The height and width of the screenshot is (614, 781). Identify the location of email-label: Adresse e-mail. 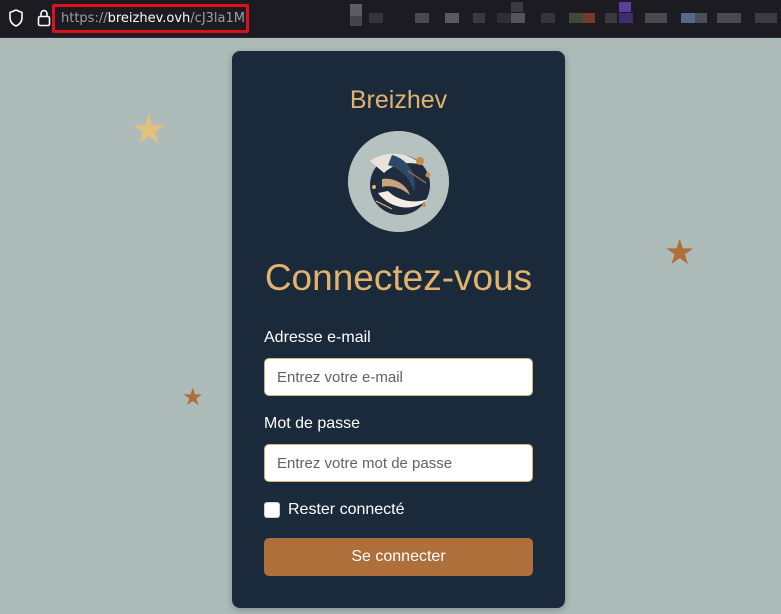
(317, 337).